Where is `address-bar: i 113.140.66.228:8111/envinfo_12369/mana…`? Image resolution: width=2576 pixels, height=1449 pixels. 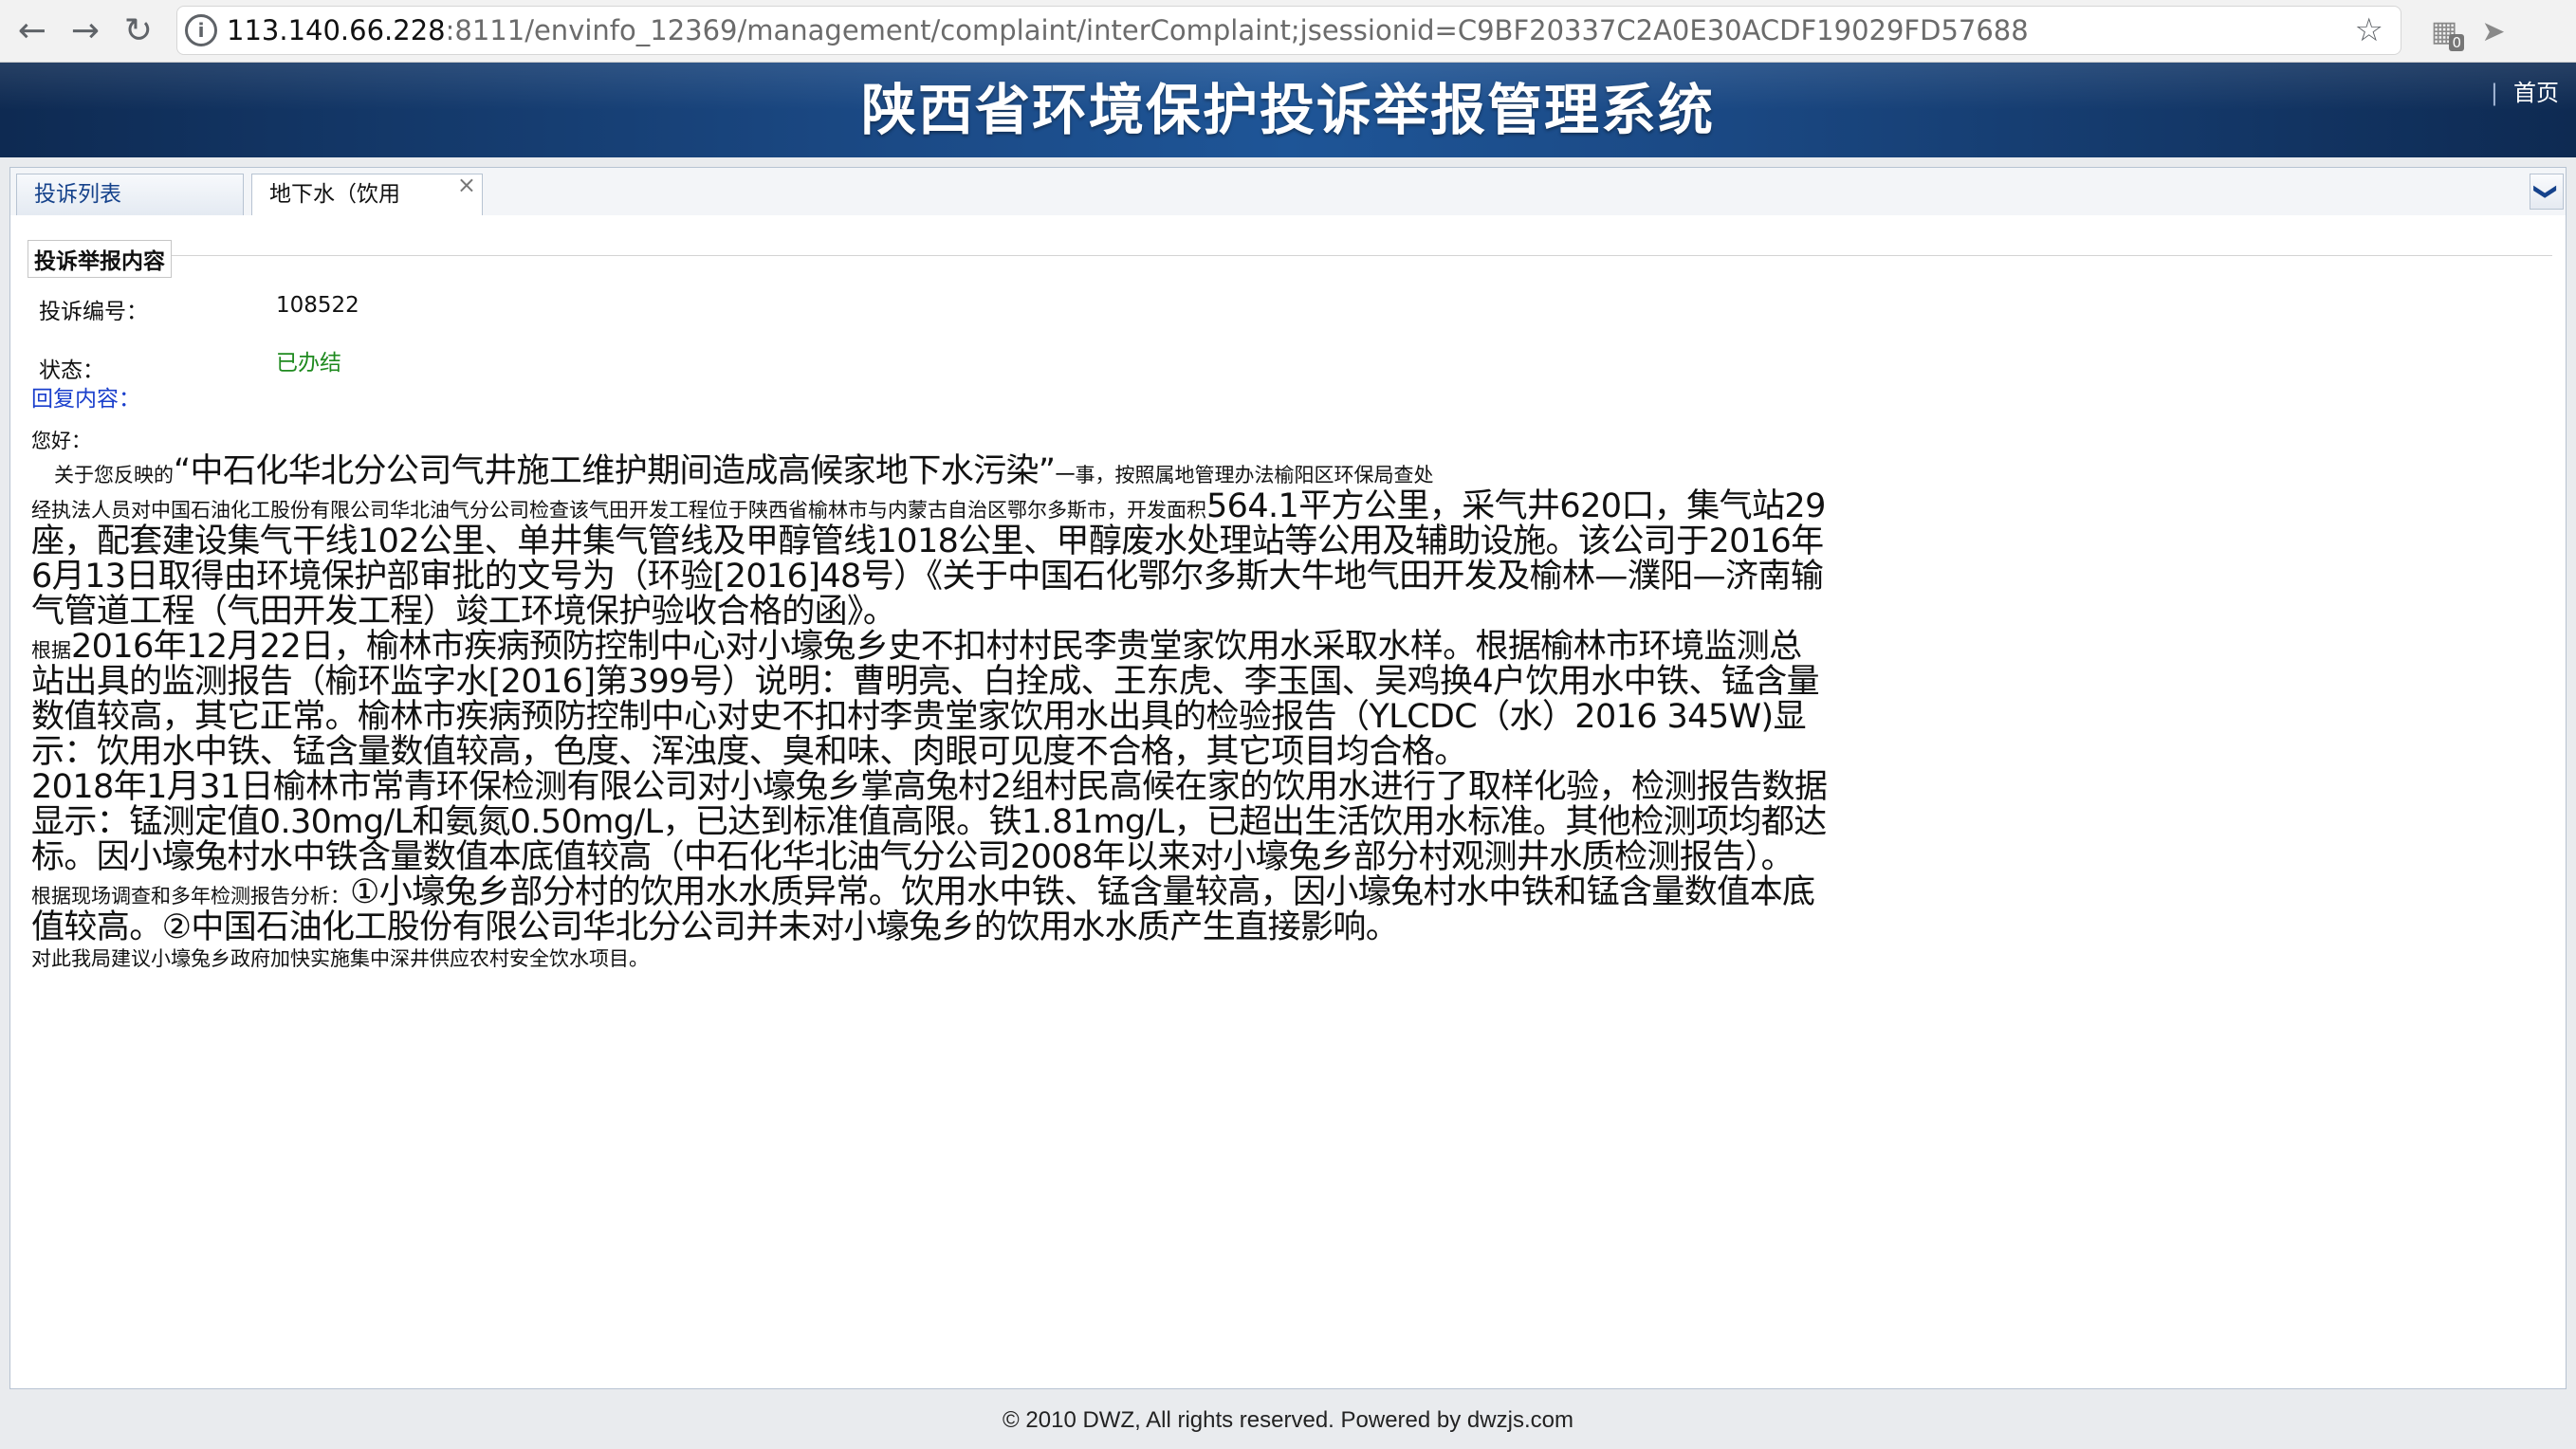
address-bar: i 113.140.66.228:8111/envinfo_12369/mana… is located at coordinates (1288, 30).